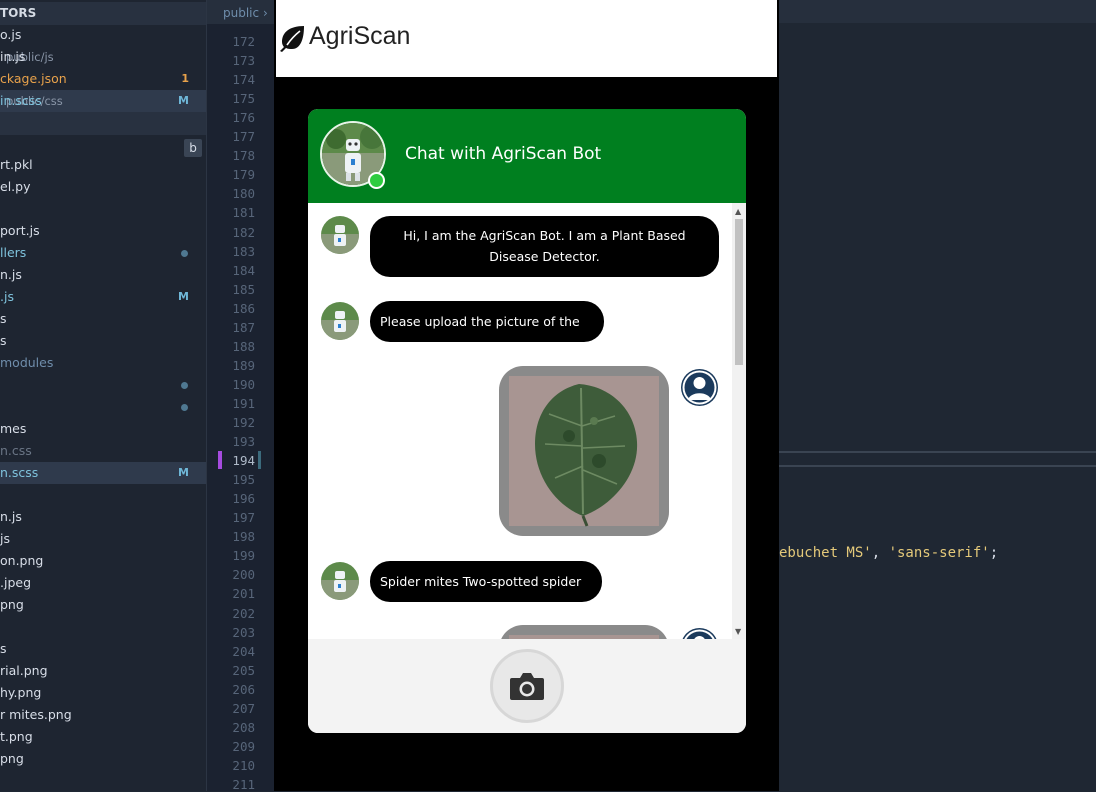  I want to click on online-status-dot, so click(376, 180).